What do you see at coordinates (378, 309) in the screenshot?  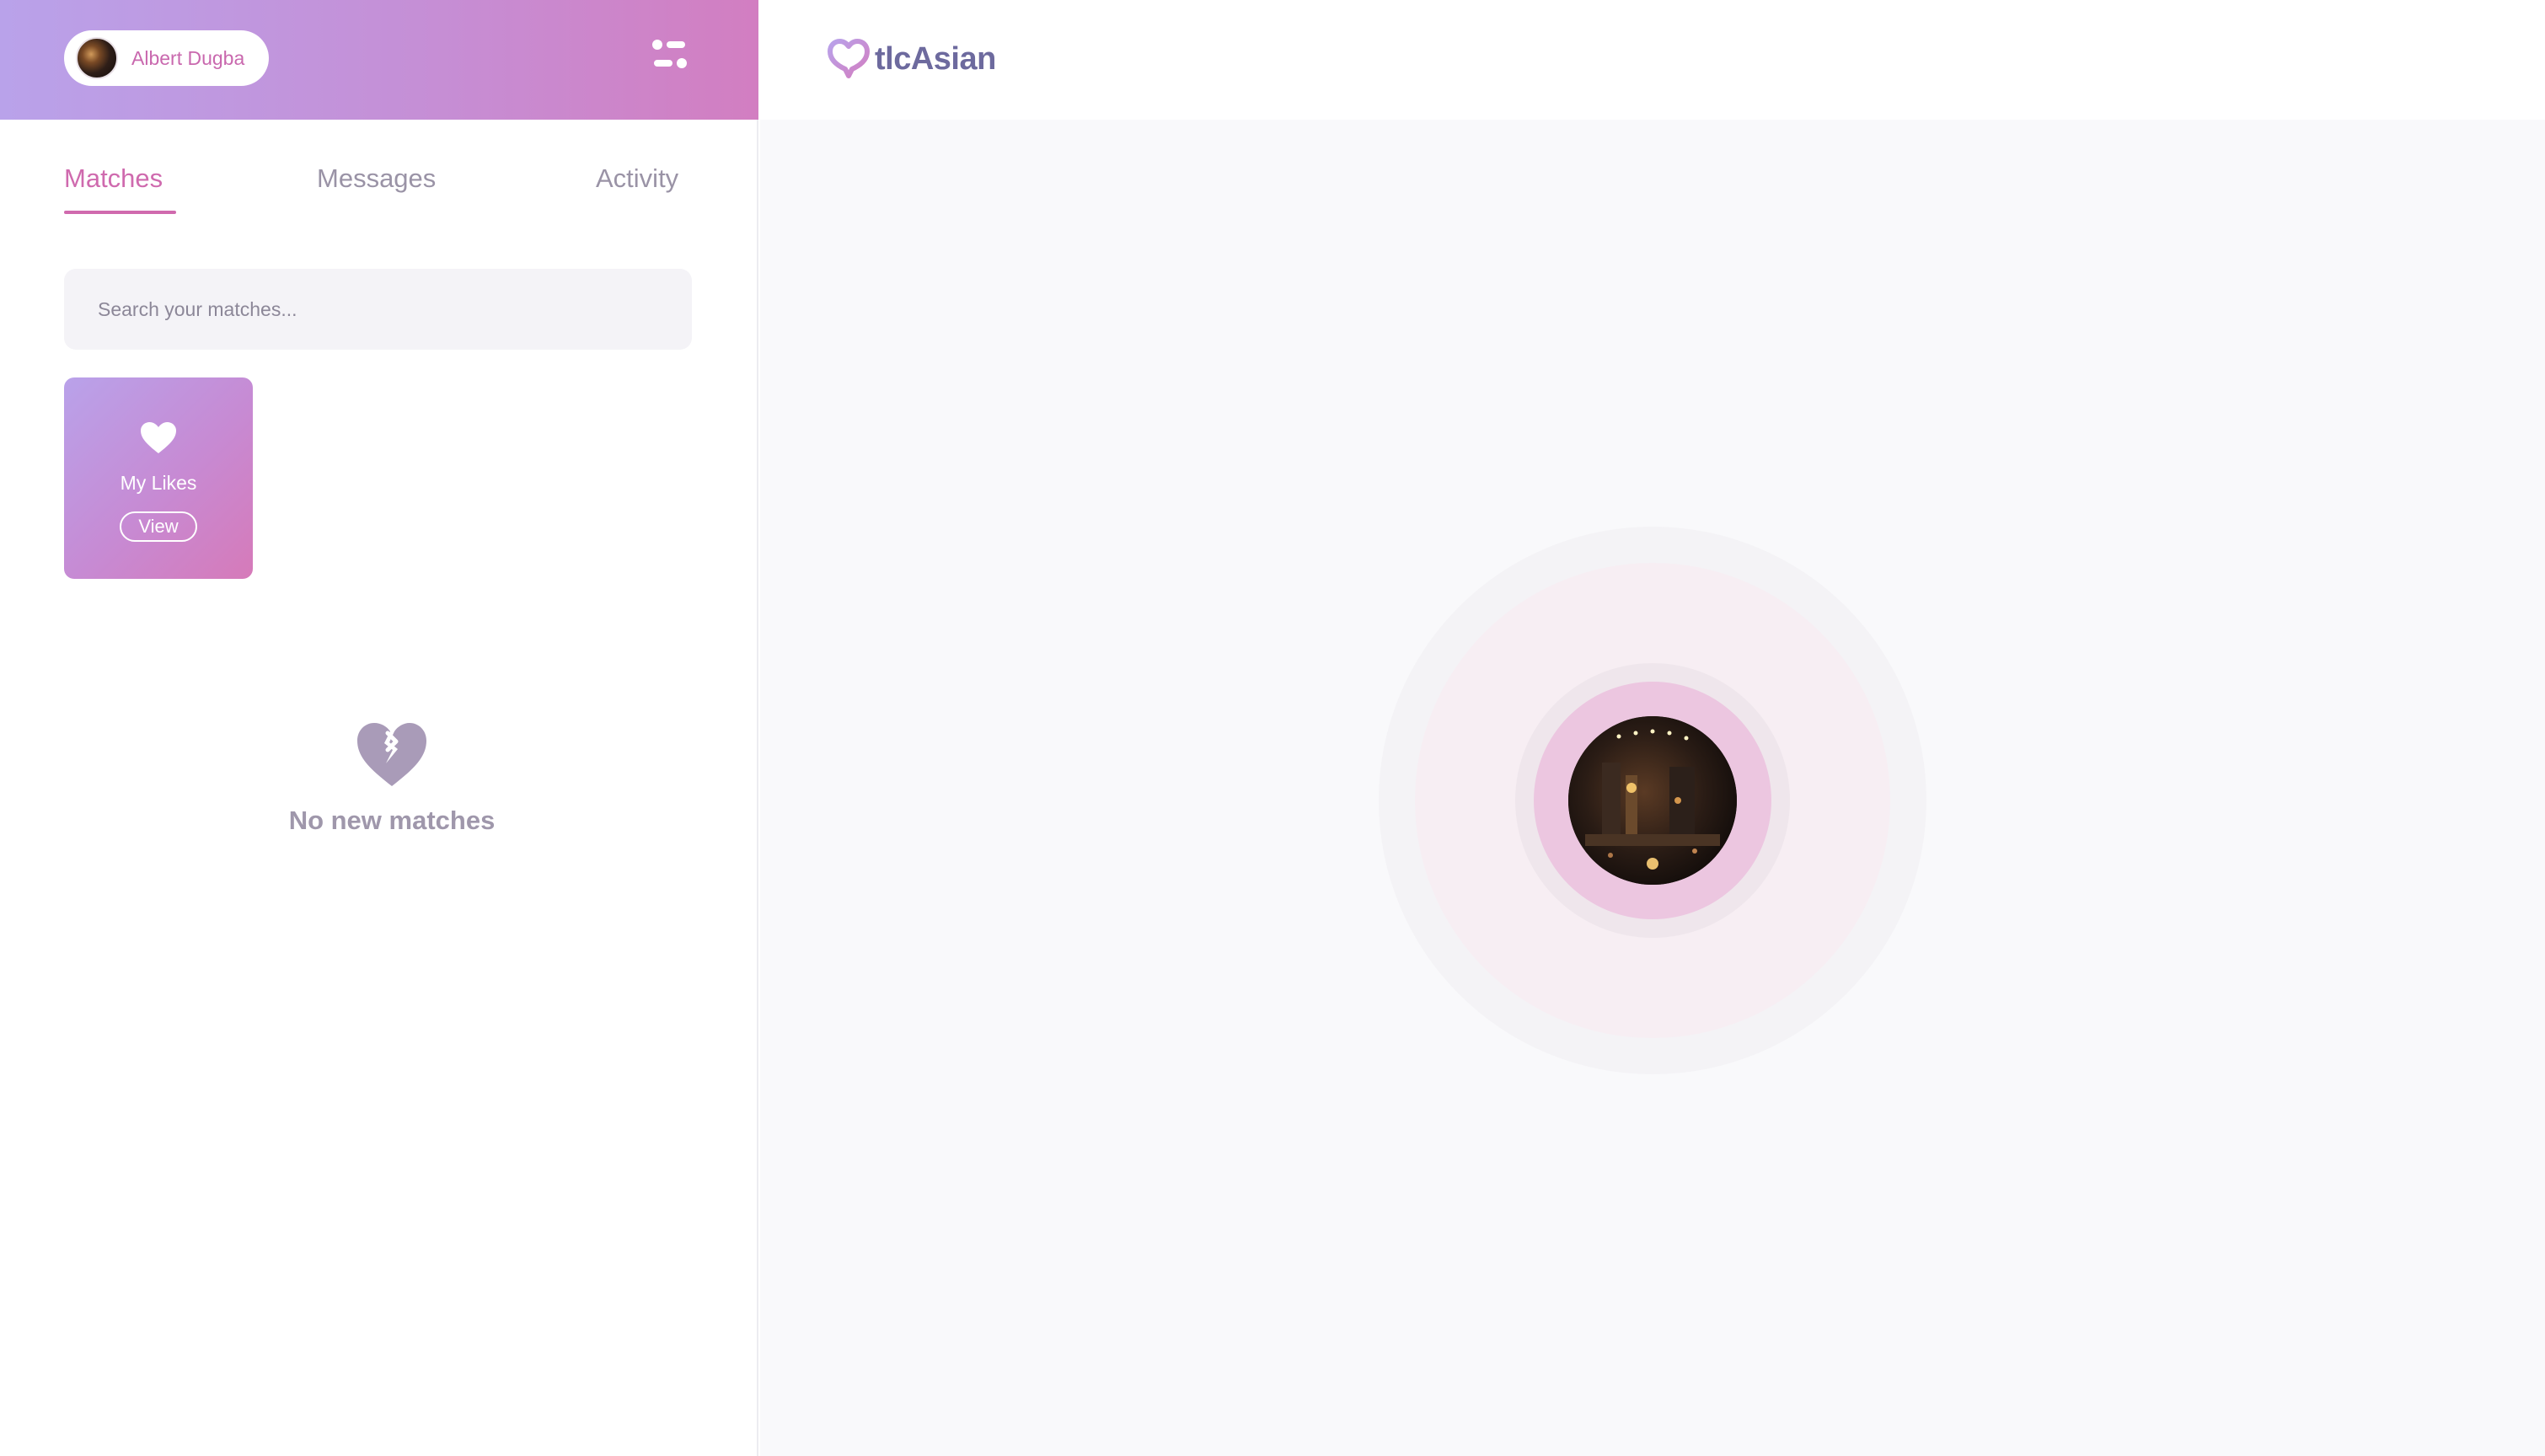 I see `search-input` at bounding box center [378, 309].